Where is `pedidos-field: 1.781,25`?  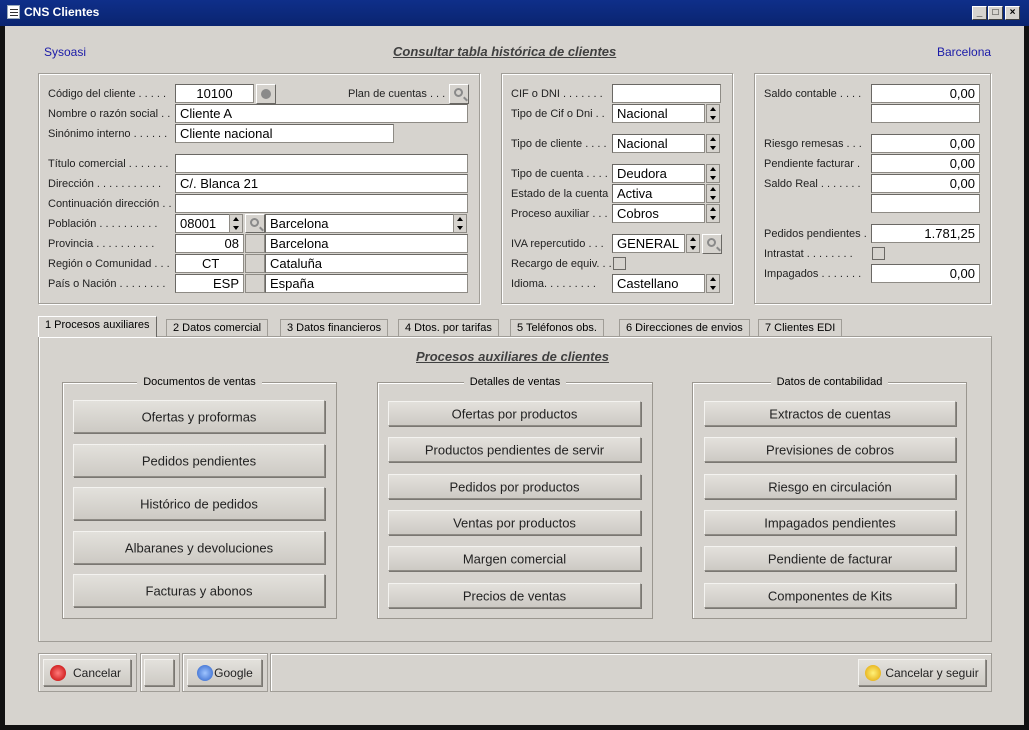
pedidos-field: 1.781,25 is located at coordinates (925, 233).